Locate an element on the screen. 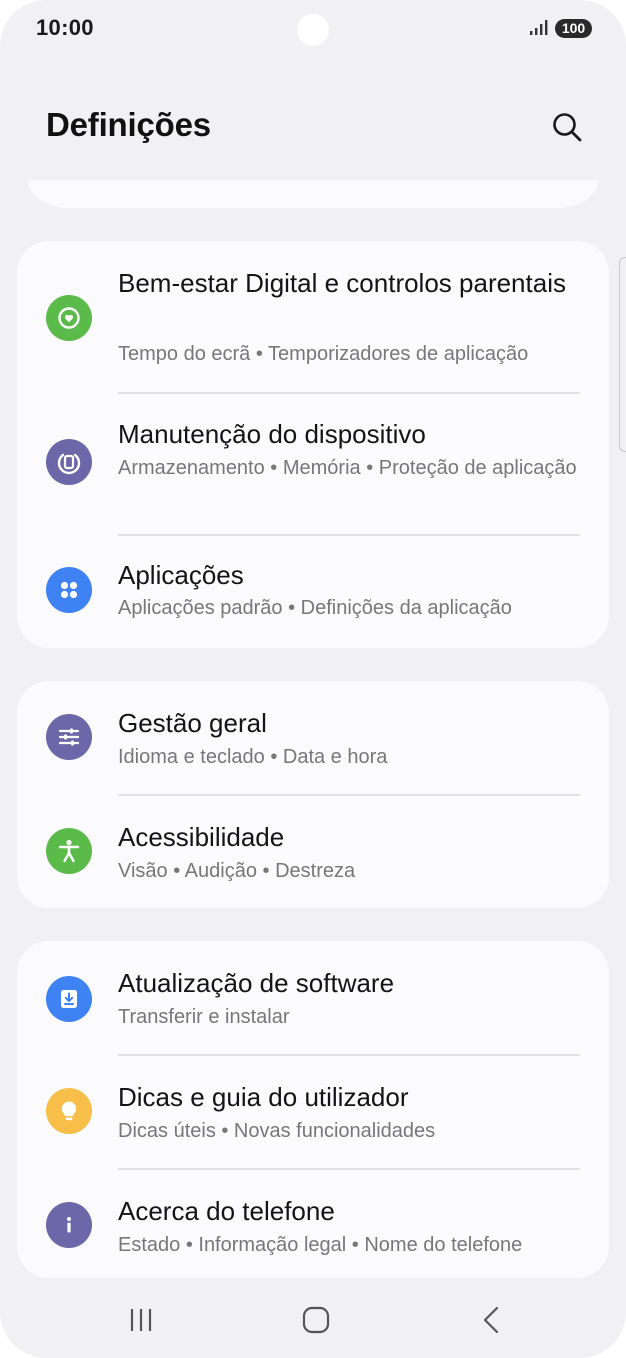 Image resolution: width=626 pixels, height=1358 pixels. accessibility-icon is located at coordinates (69, 851).